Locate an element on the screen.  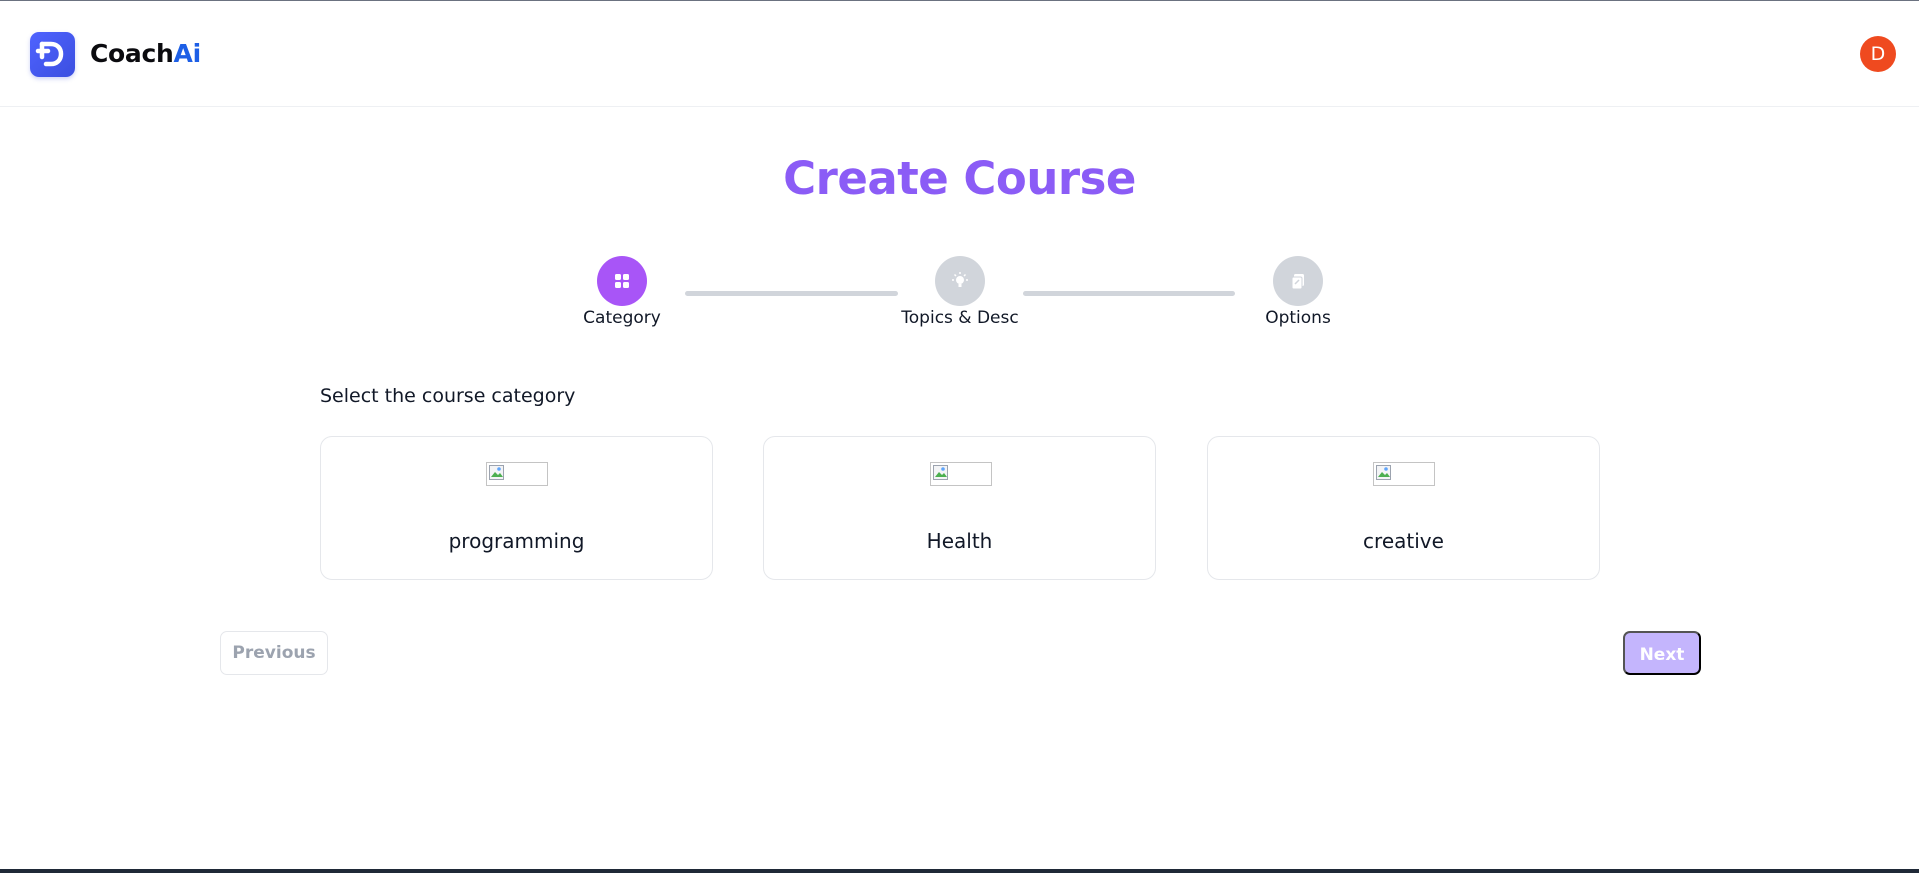
grid-icon is located at coordinates (622, 281).